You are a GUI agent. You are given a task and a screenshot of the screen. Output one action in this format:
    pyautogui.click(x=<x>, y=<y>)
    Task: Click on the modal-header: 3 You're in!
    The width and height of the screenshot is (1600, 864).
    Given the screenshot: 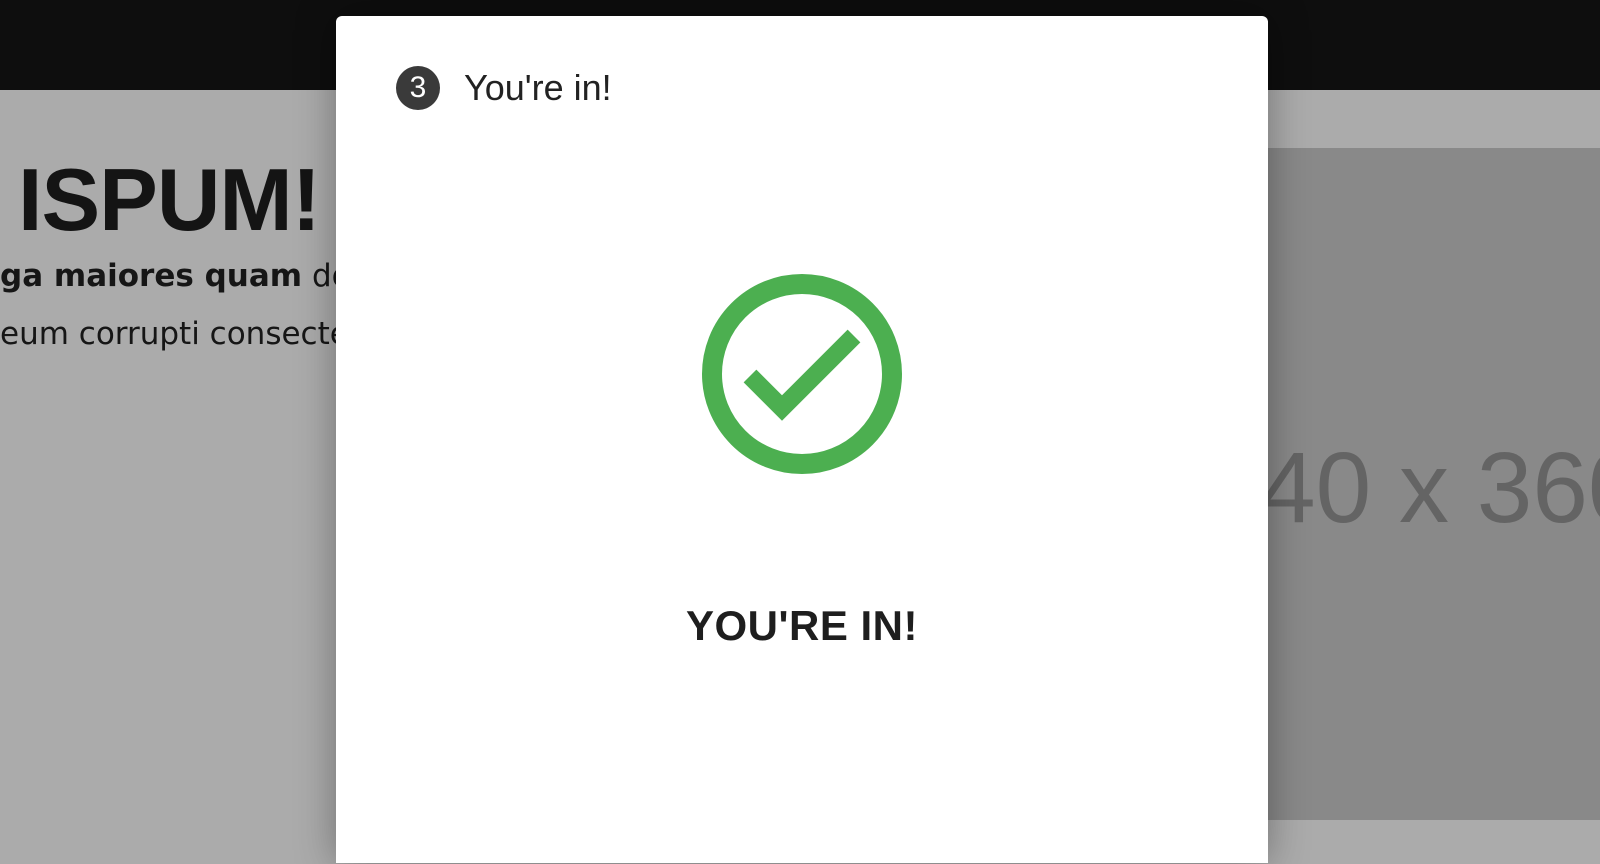 What is the action you would take?
    pyautogui.click(x=504, y=88)
    